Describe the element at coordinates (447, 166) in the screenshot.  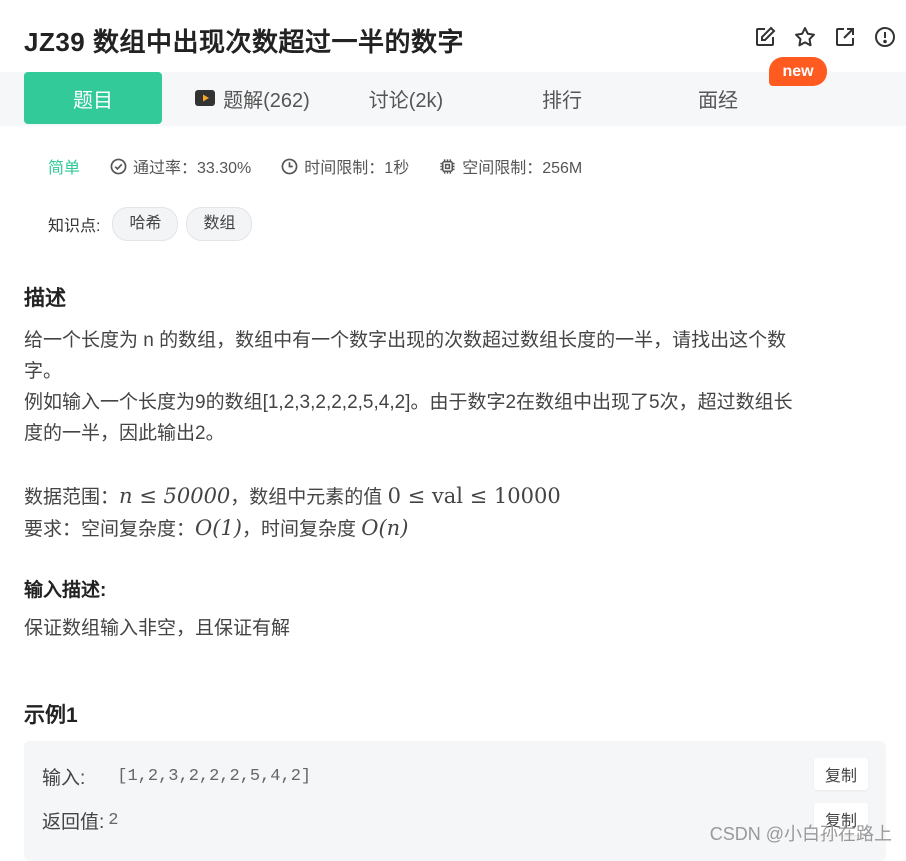
I see `chip-icon` at that location.